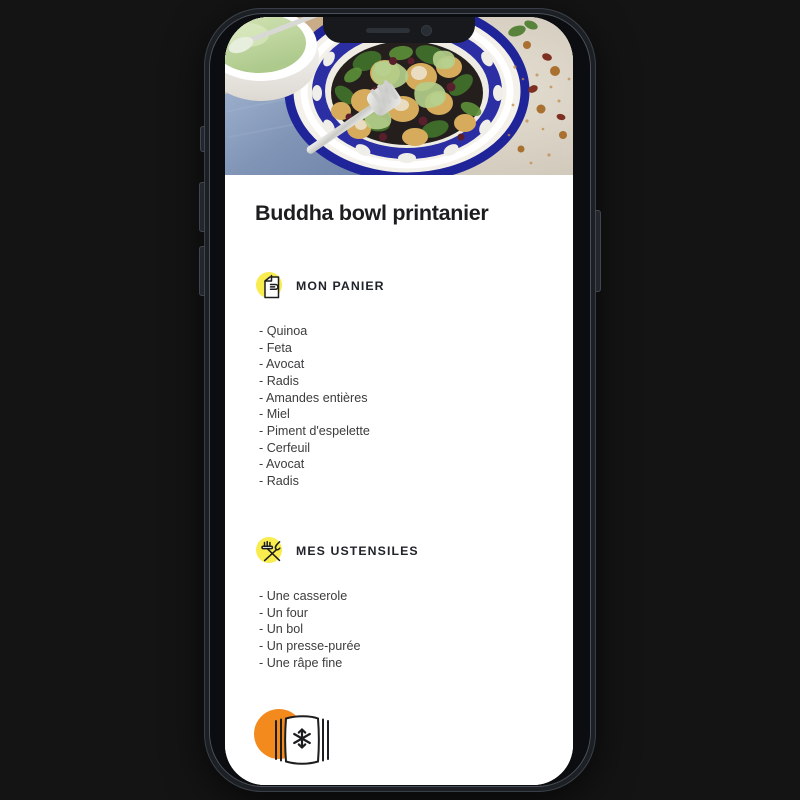 This screenshot has height=800, width=800. I want to click on section-label-panier: MON PANIER, so click(340, 285).